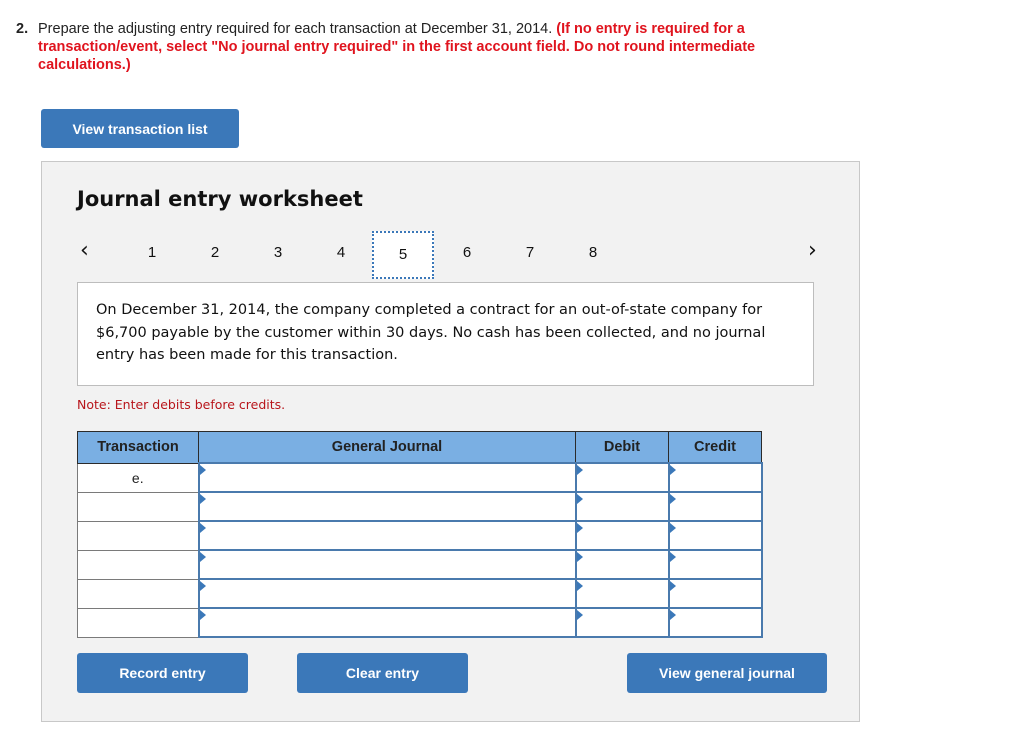 This screenshot has width=1024, height=751. I want to click on record-entry-button: Record entry, so click(162, 673).